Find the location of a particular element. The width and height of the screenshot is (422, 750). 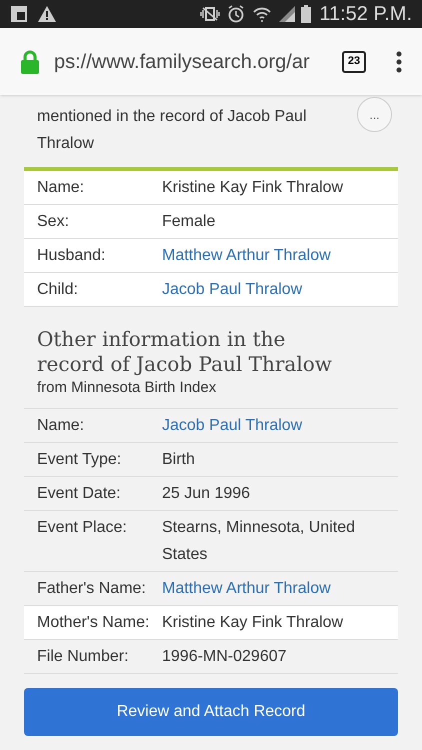

field-label: File Number: is located at coordinates (83, 656).